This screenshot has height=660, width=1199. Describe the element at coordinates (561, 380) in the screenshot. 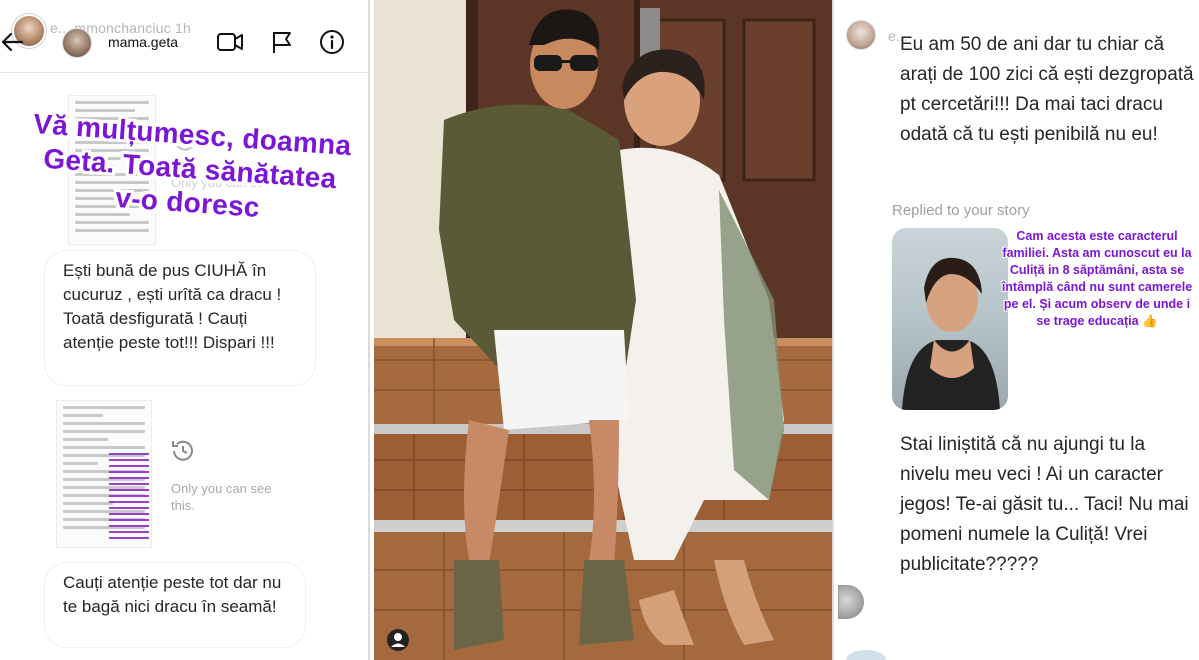

I see `man-shorts` at that location.